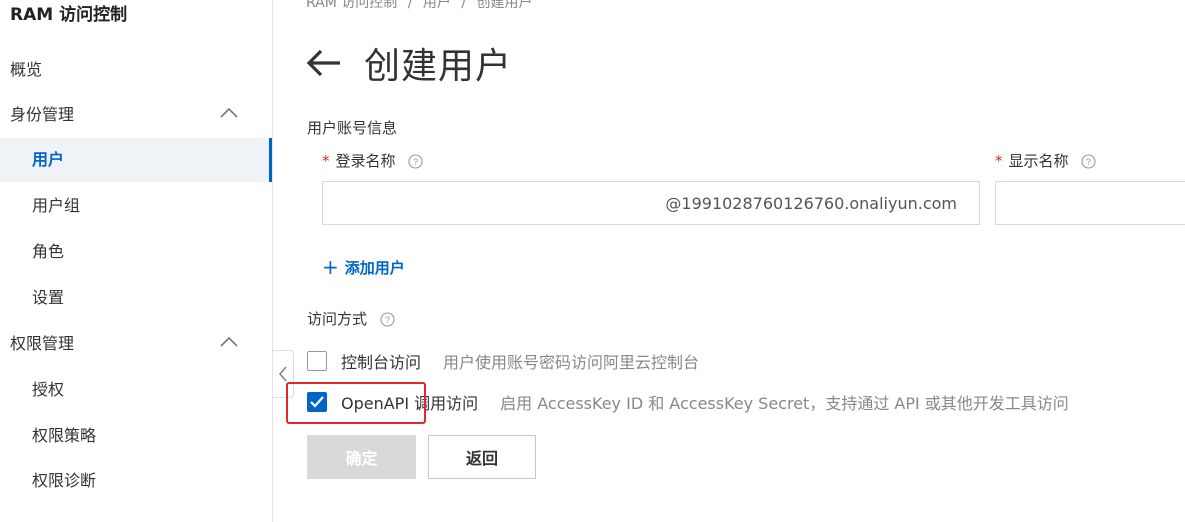 This screenshot has height=522, width=1185. I want to click on sidebar-group-label: 身份管理, so click(42, 114).